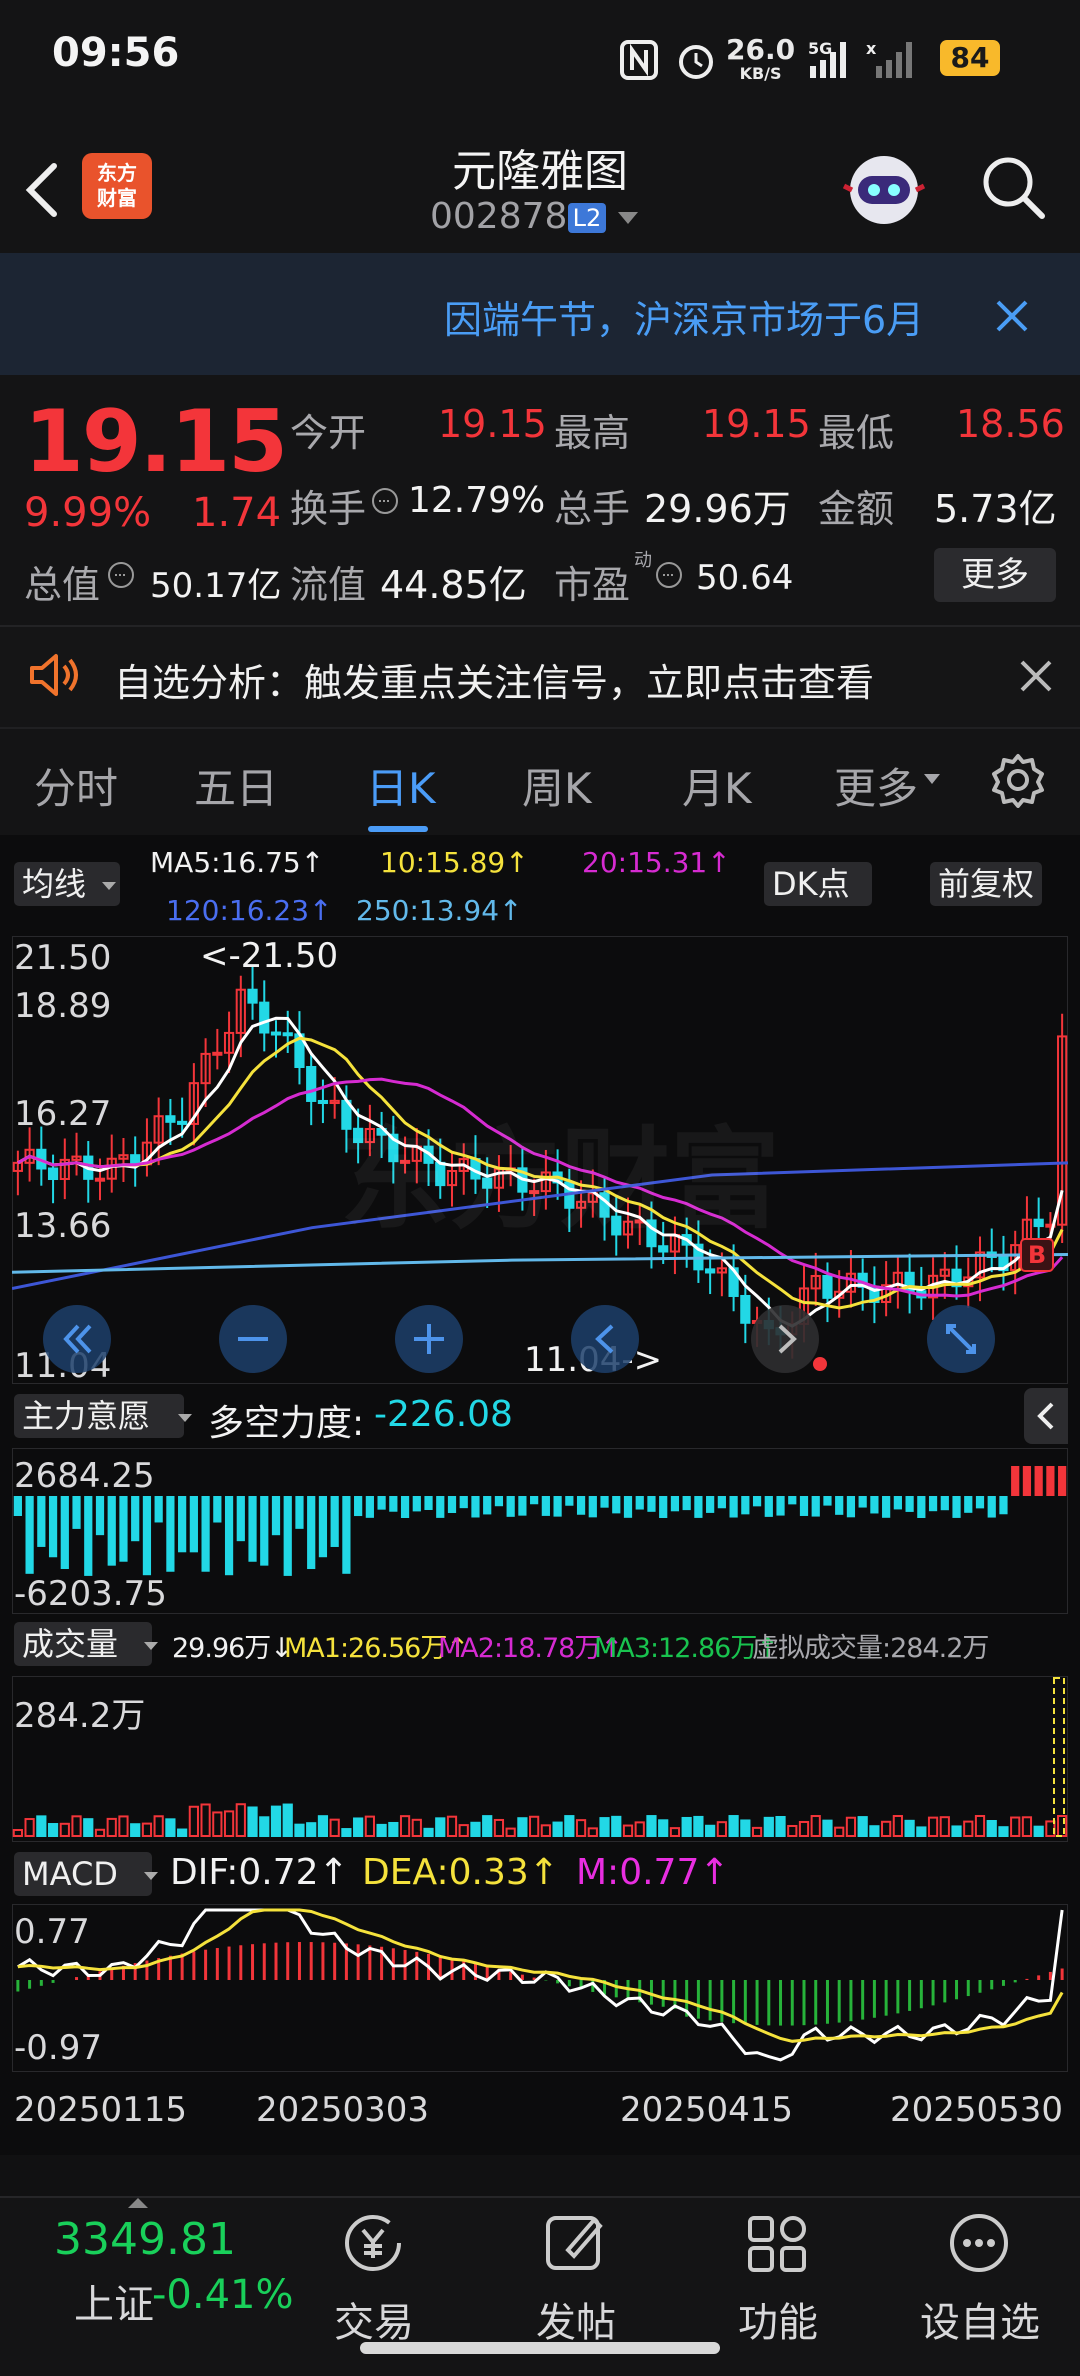 This screenshot has width=1080, height=2376. I want to click on tab-five-day: 五日, so click(236, 785).